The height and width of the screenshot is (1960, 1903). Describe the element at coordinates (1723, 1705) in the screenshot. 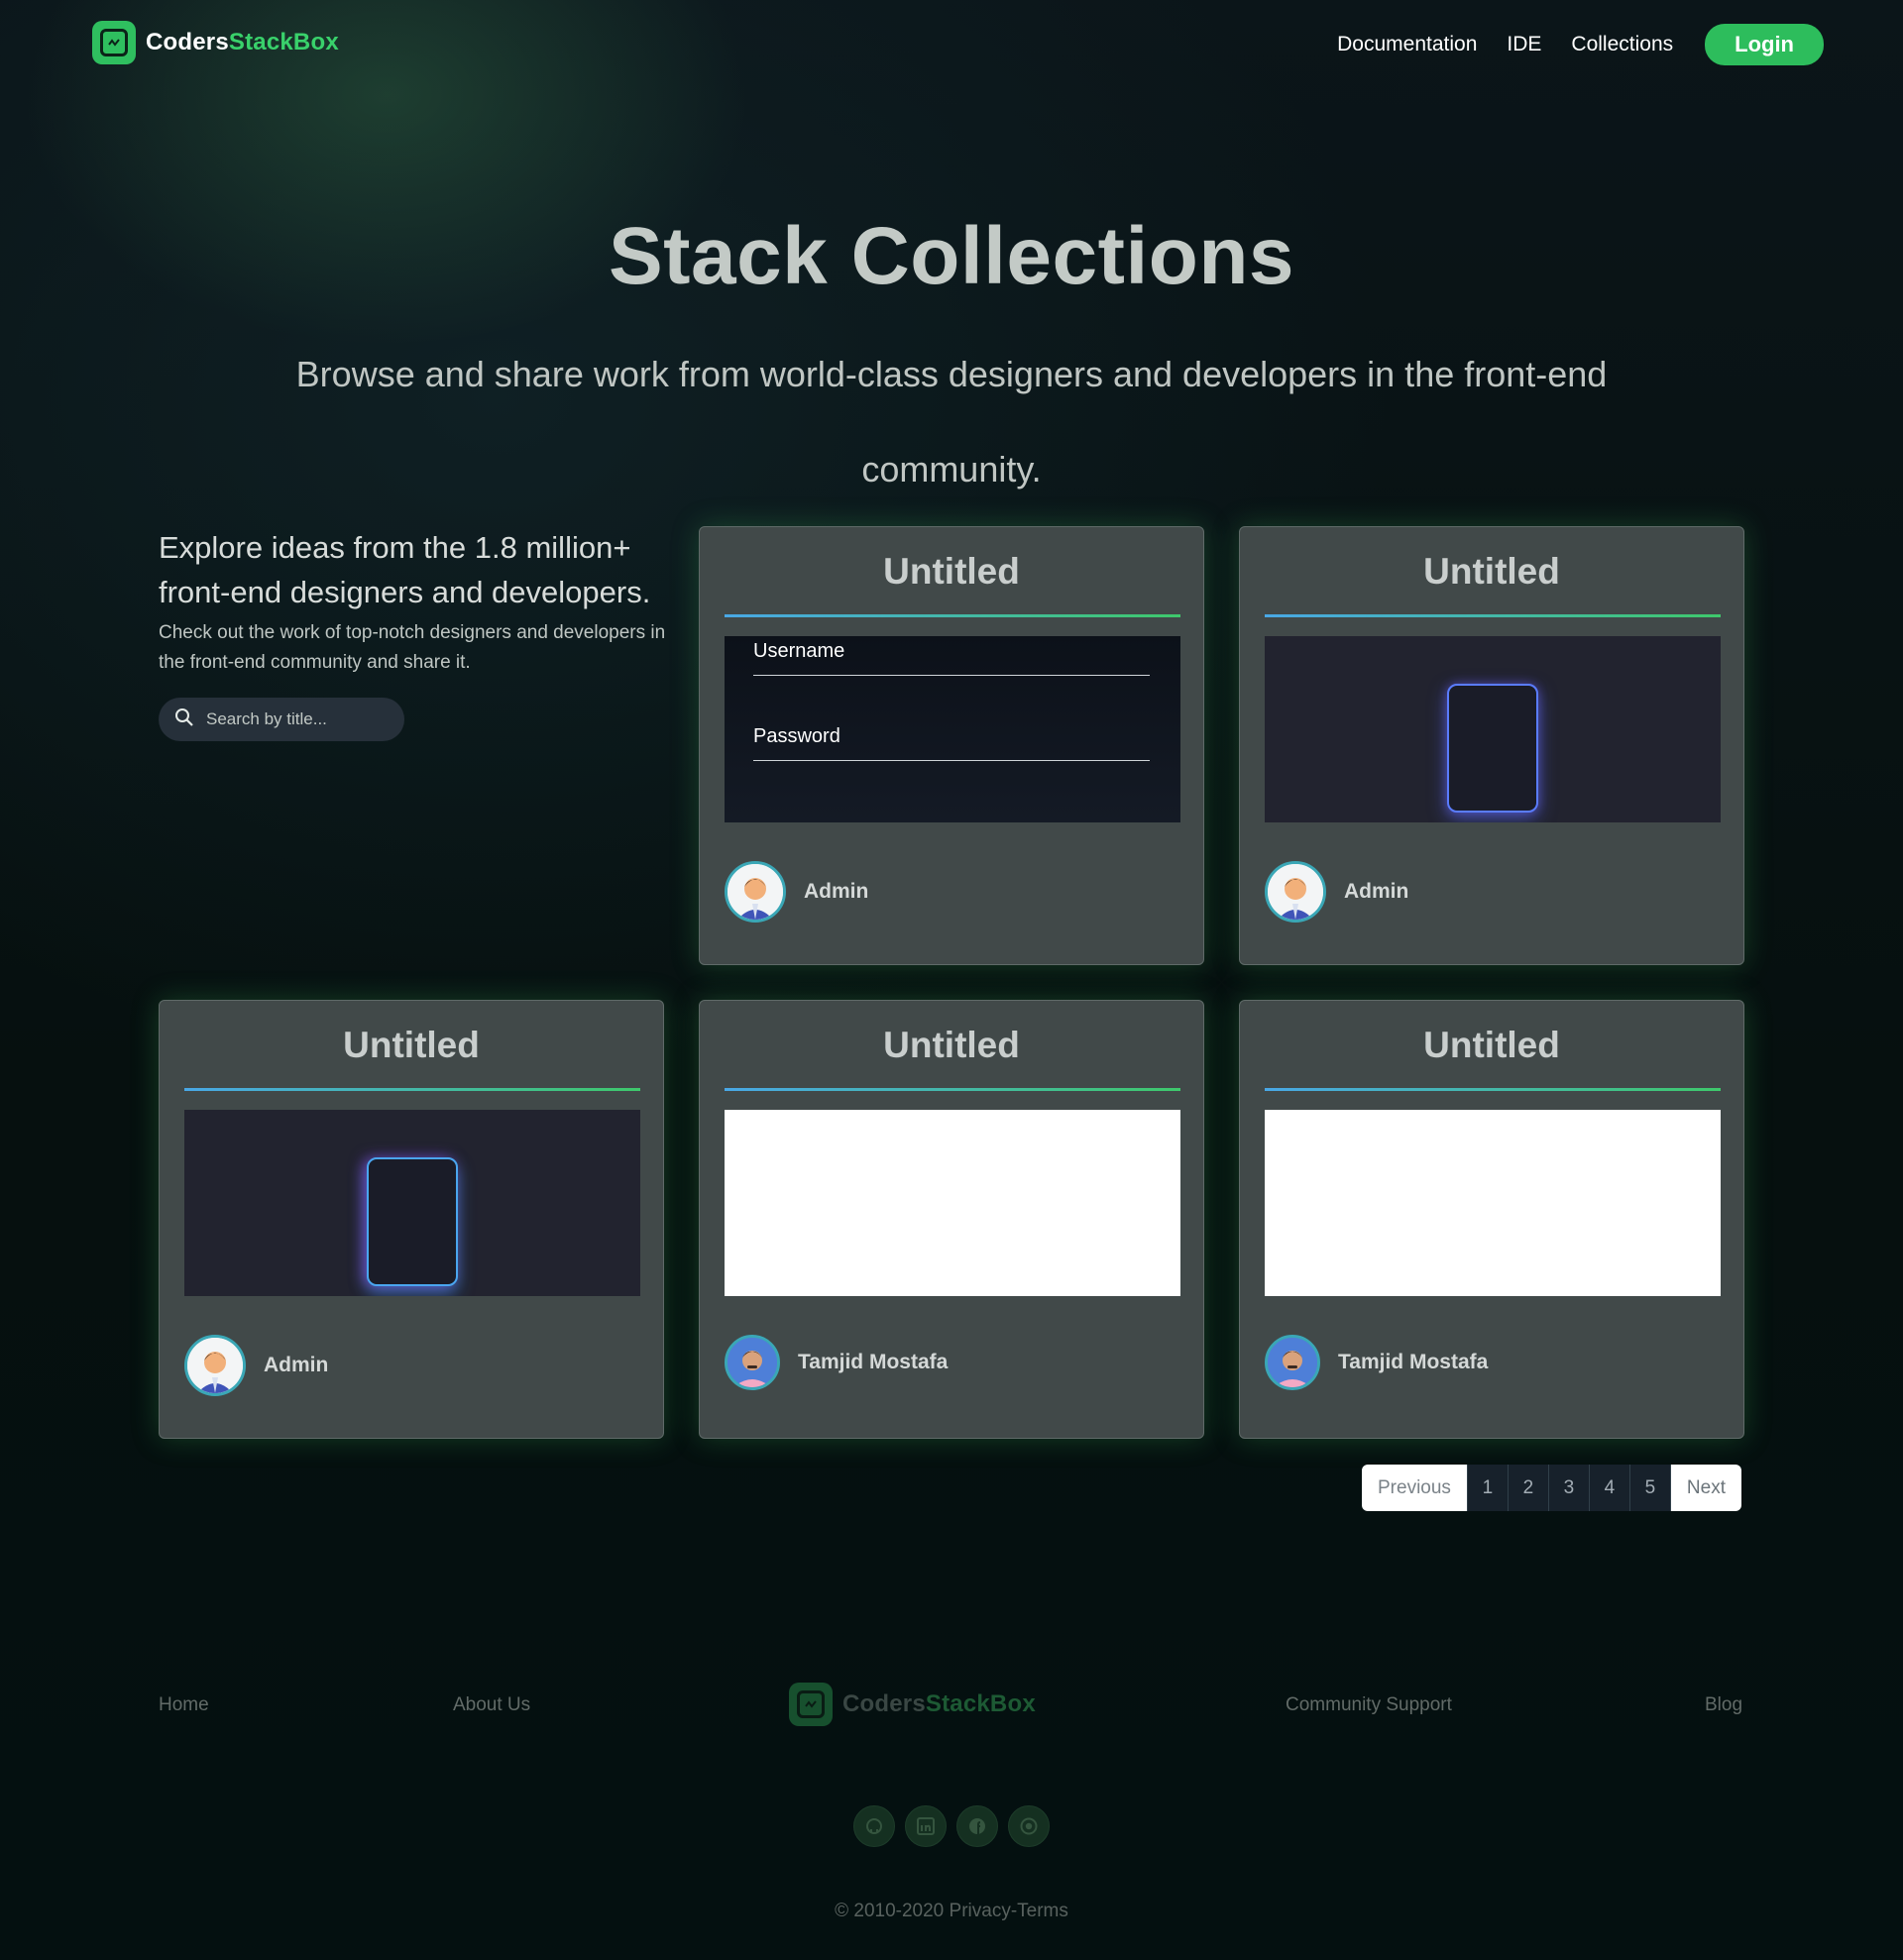

I see `footer-link-blog: Blog` at that location.